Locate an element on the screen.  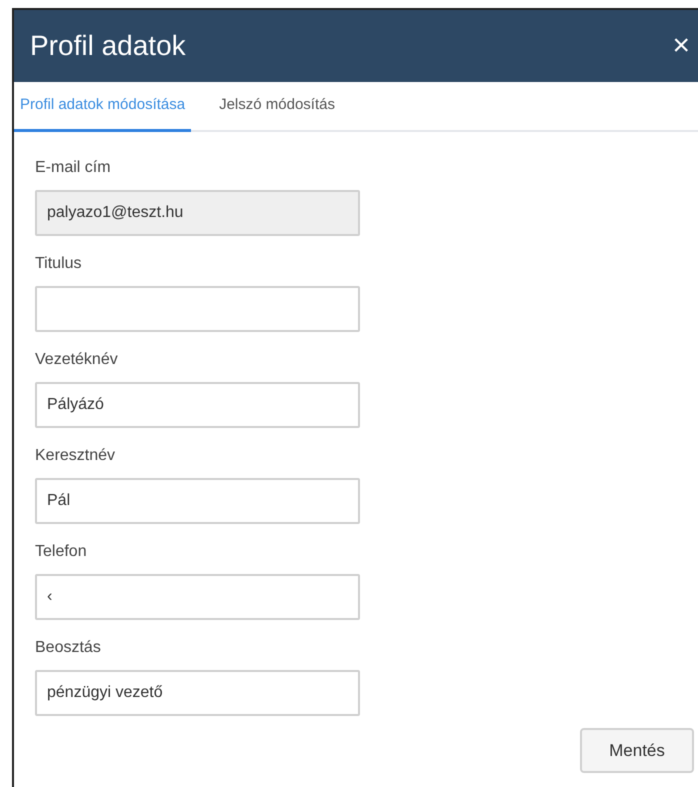
field-label: Beosztás is located at coordinates (68, 647).